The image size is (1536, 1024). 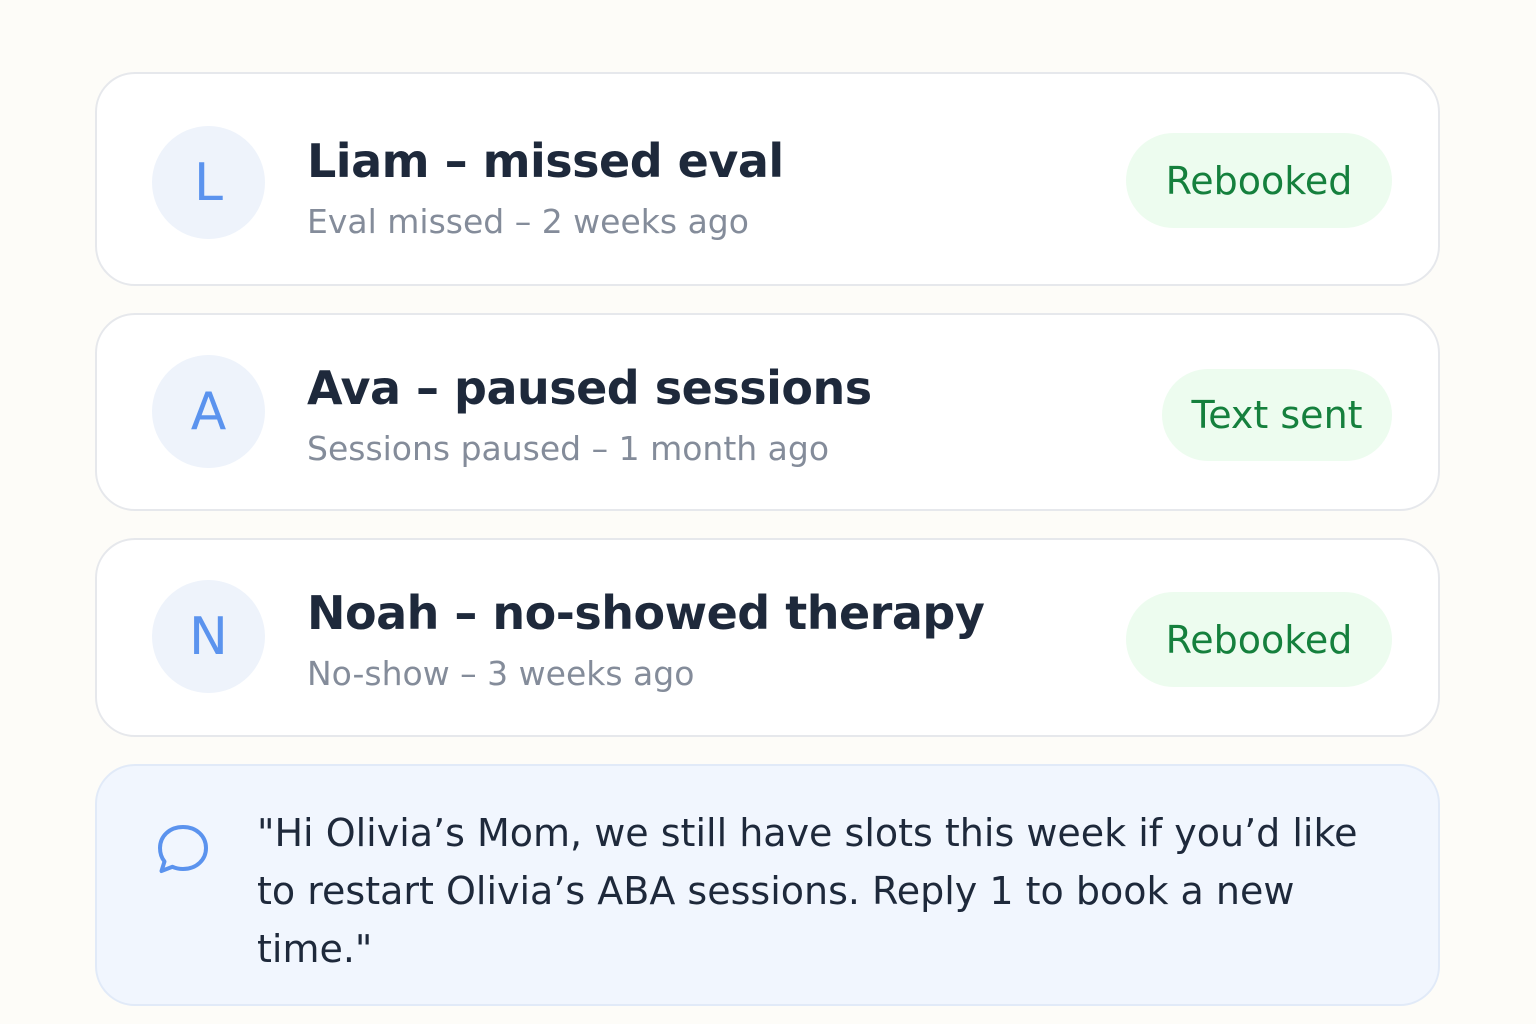 I want to click on patient-title: Ava – paused sessions, so click(x=589, y=388).